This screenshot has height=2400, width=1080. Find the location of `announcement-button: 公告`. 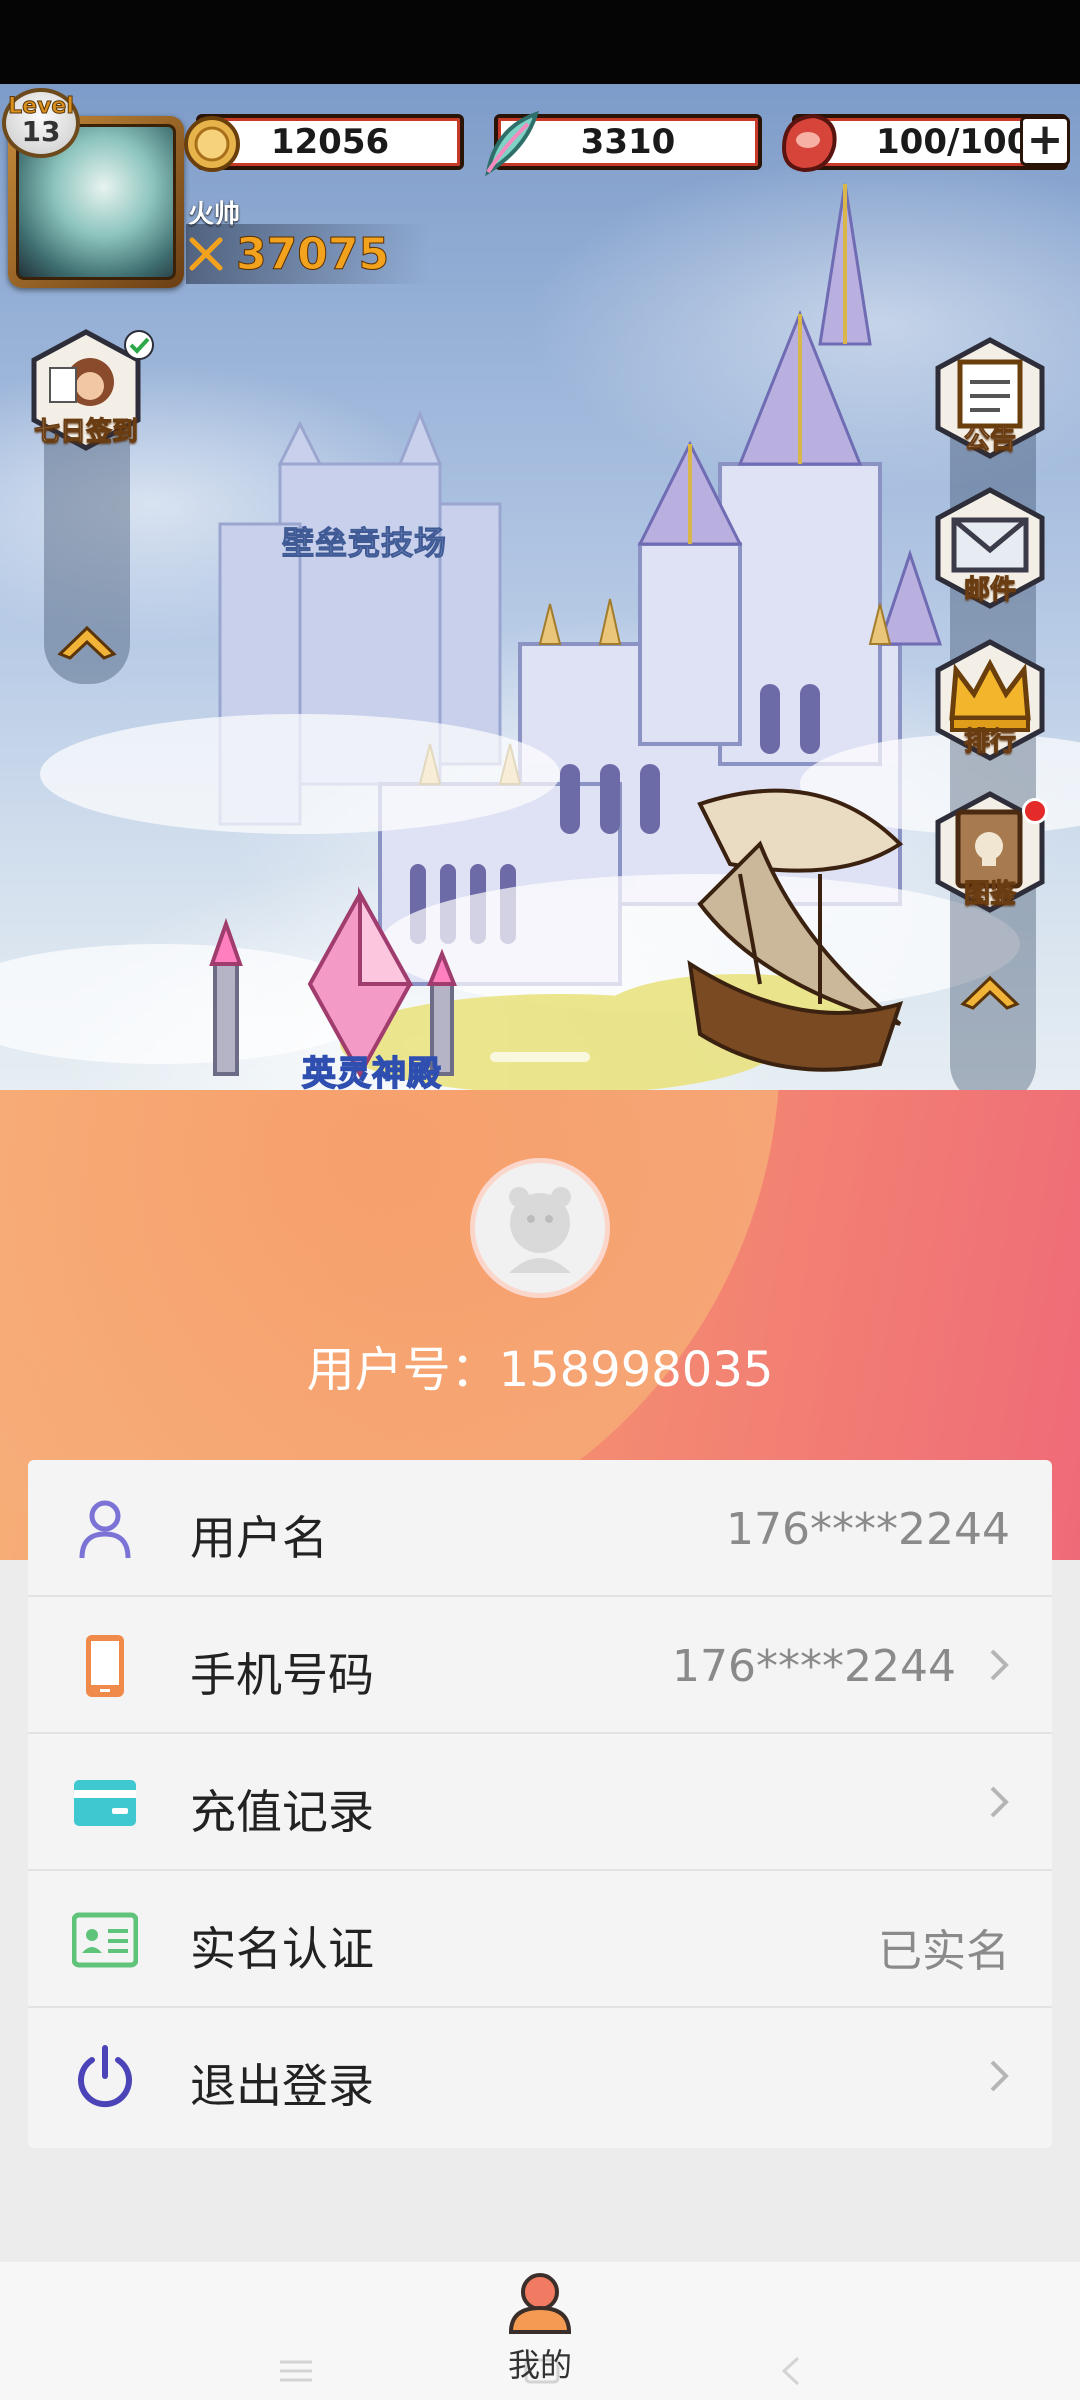

announcement-button: 公告 is located at coordinates (990, 398).